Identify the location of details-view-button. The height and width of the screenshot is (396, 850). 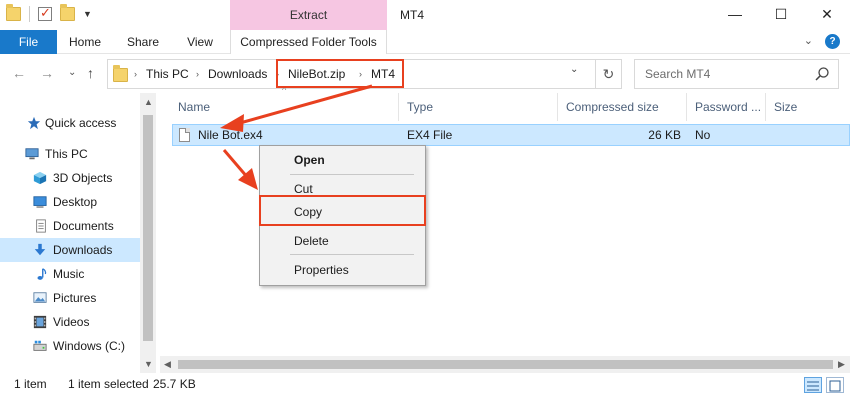
(813, 385).